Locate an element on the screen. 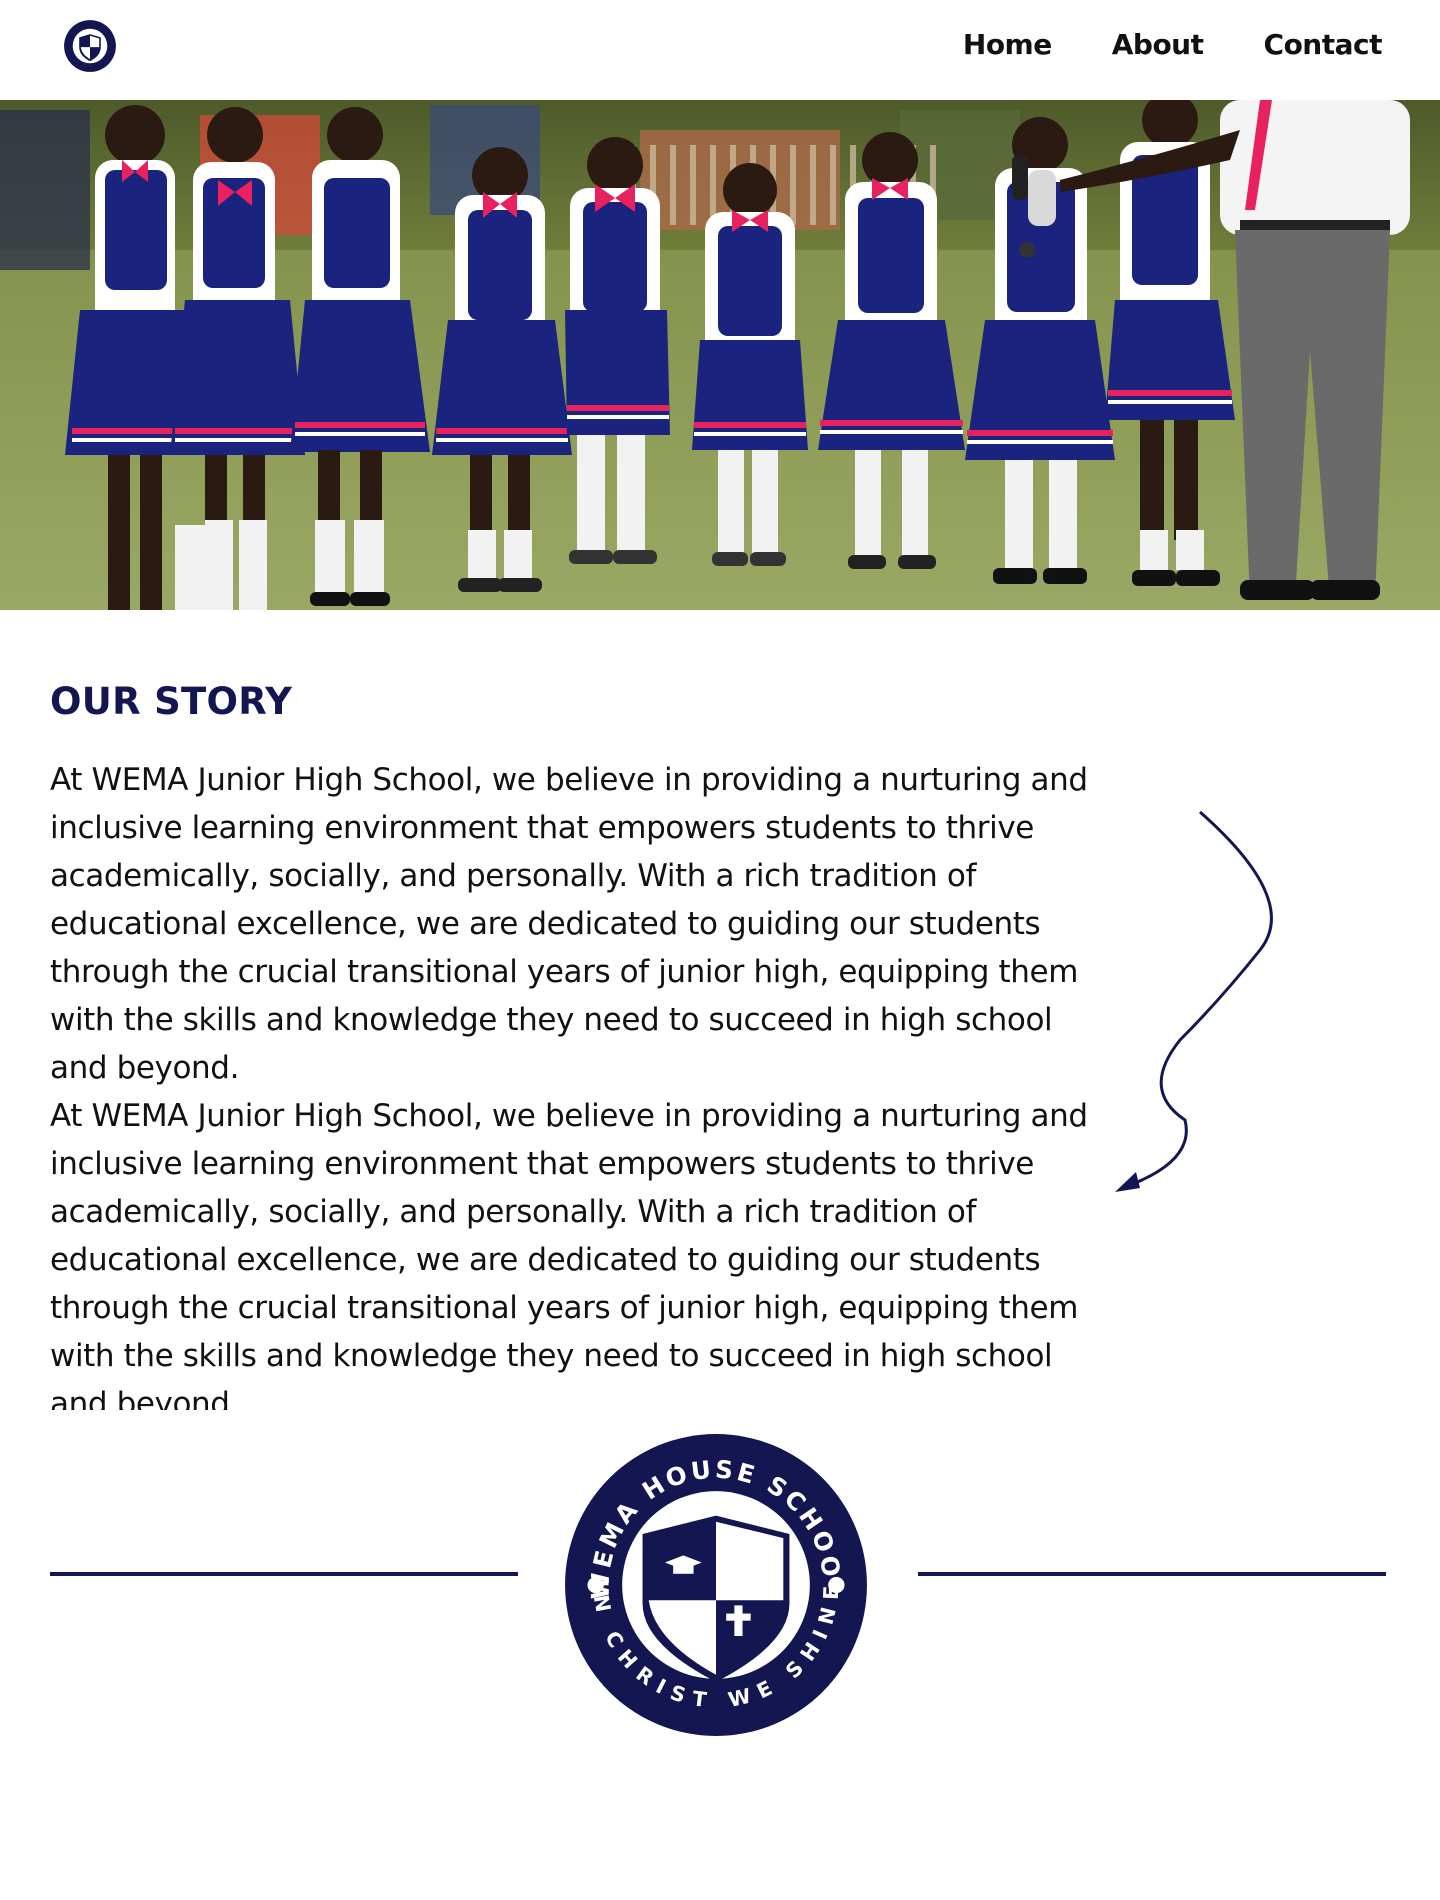 This screenshot has width=1440, height=1900. divider-left is located at coordinates (284, 1574).